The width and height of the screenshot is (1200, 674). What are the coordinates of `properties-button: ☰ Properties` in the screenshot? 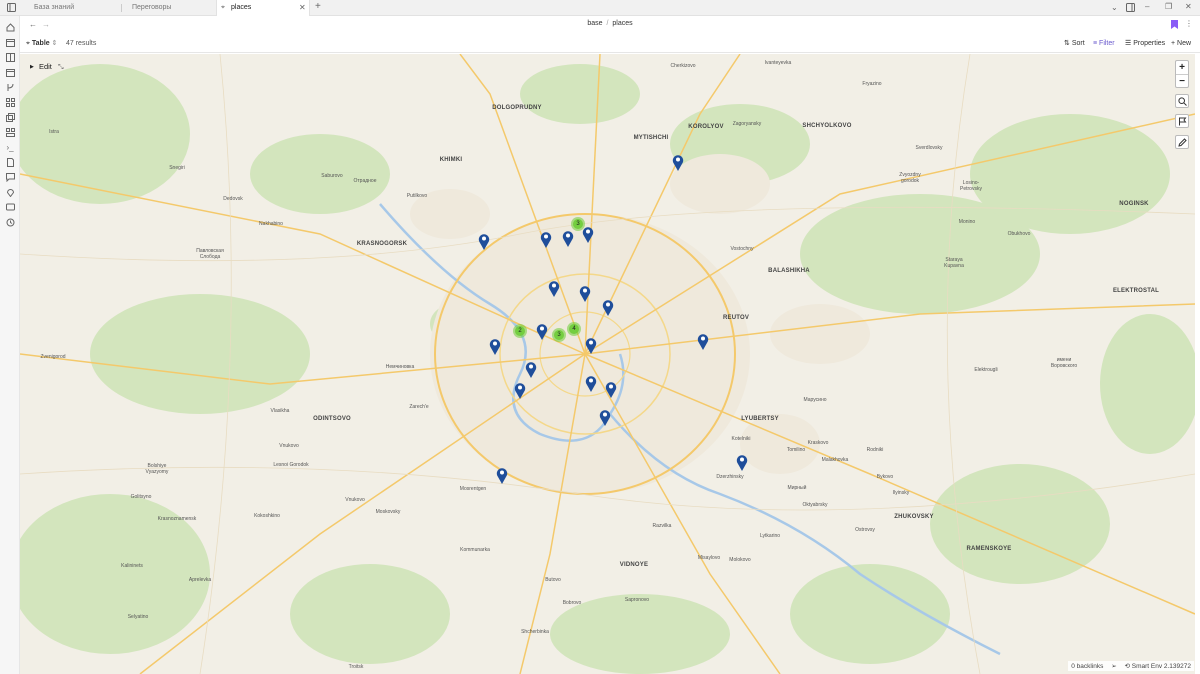 It's located at (1145, 44).